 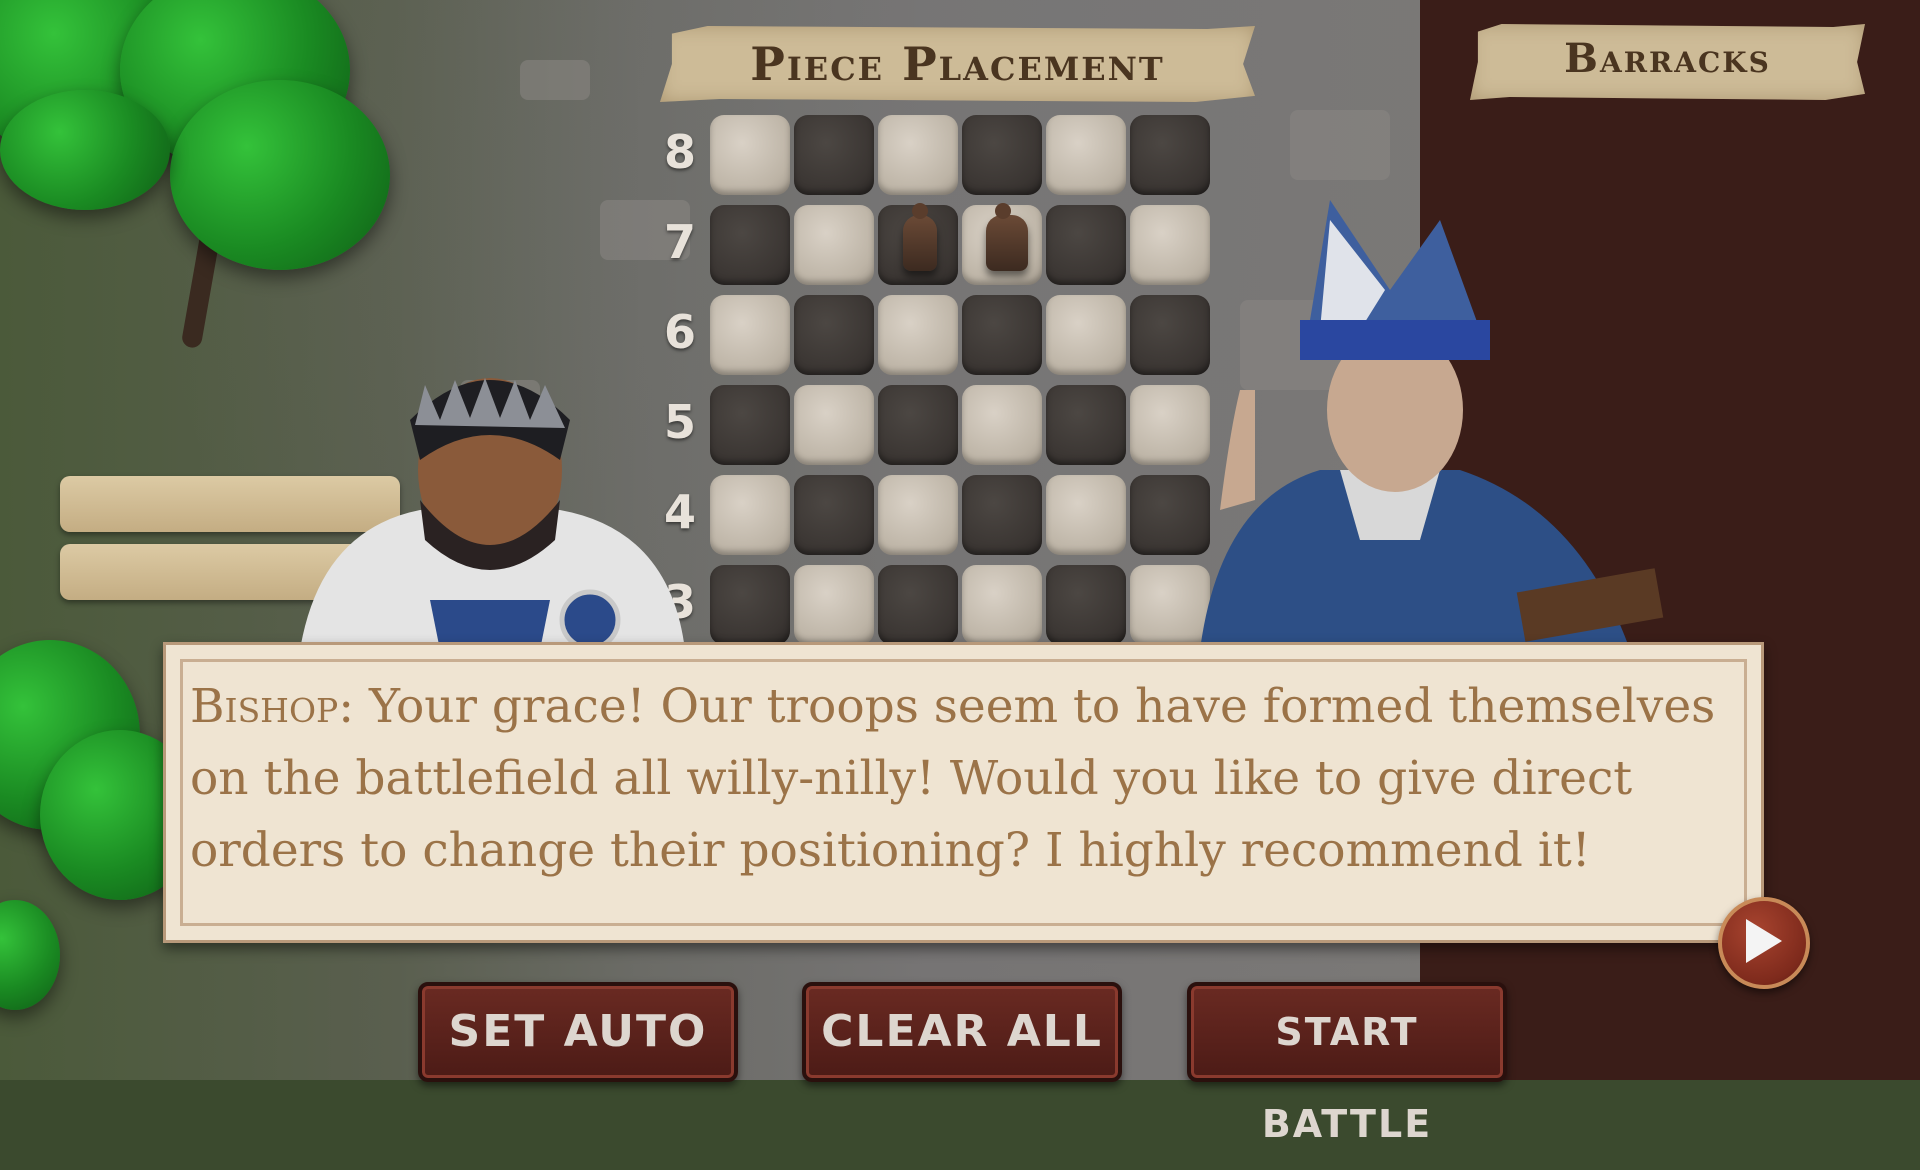 What do you see at coordinates (1667, 62) in the screenshot?
I see `barracks-tab: Barracks` at bounding box center [1667, 62].